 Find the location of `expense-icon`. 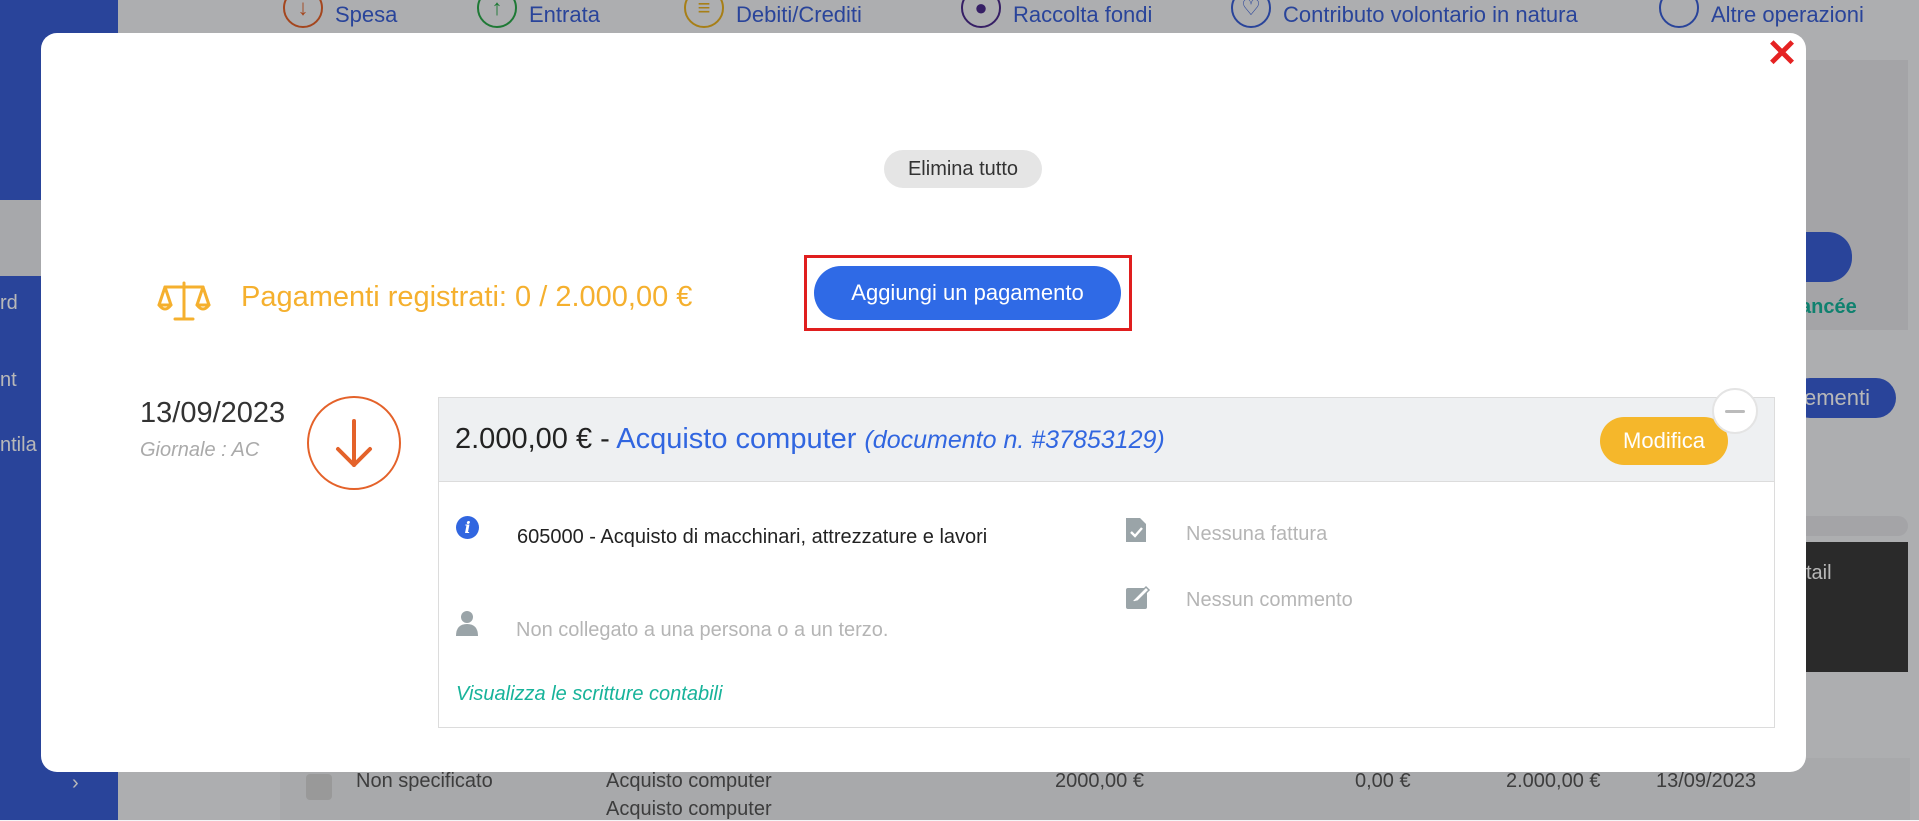

expense-icon is located at coordinates (354, 443).